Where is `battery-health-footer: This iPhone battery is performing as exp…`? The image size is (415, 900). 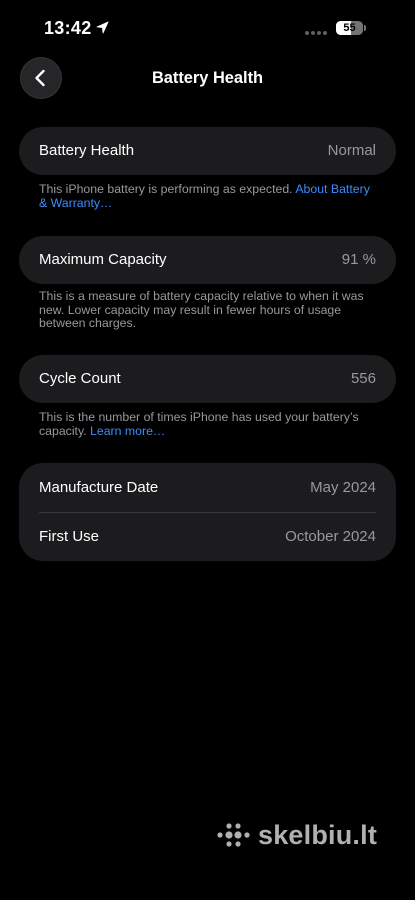 battery-health-footer: This iPhone battery is performing as exp… is located at coordinates (207, 196).